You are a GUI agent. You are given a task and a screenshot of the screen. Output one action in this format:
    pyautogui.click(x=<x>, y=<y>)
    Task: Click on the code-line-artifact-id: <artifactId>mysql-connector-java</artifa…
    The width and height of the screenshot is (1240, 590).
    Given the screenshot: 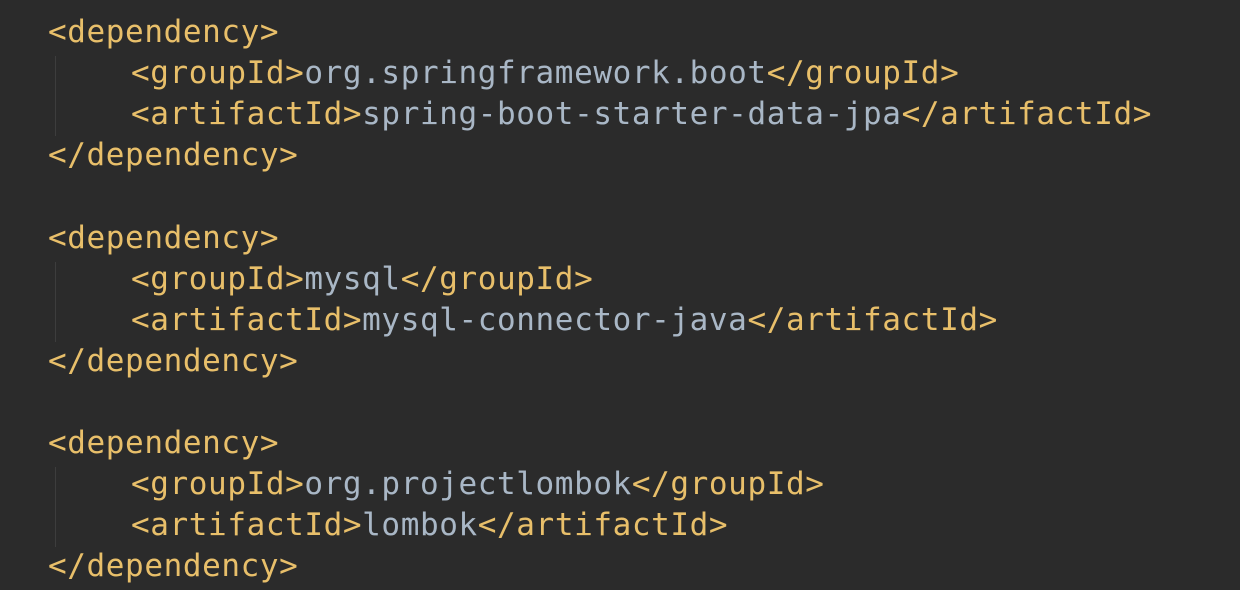 What is the action you would take?
    pyautogui.click(x=564, y=320)
    